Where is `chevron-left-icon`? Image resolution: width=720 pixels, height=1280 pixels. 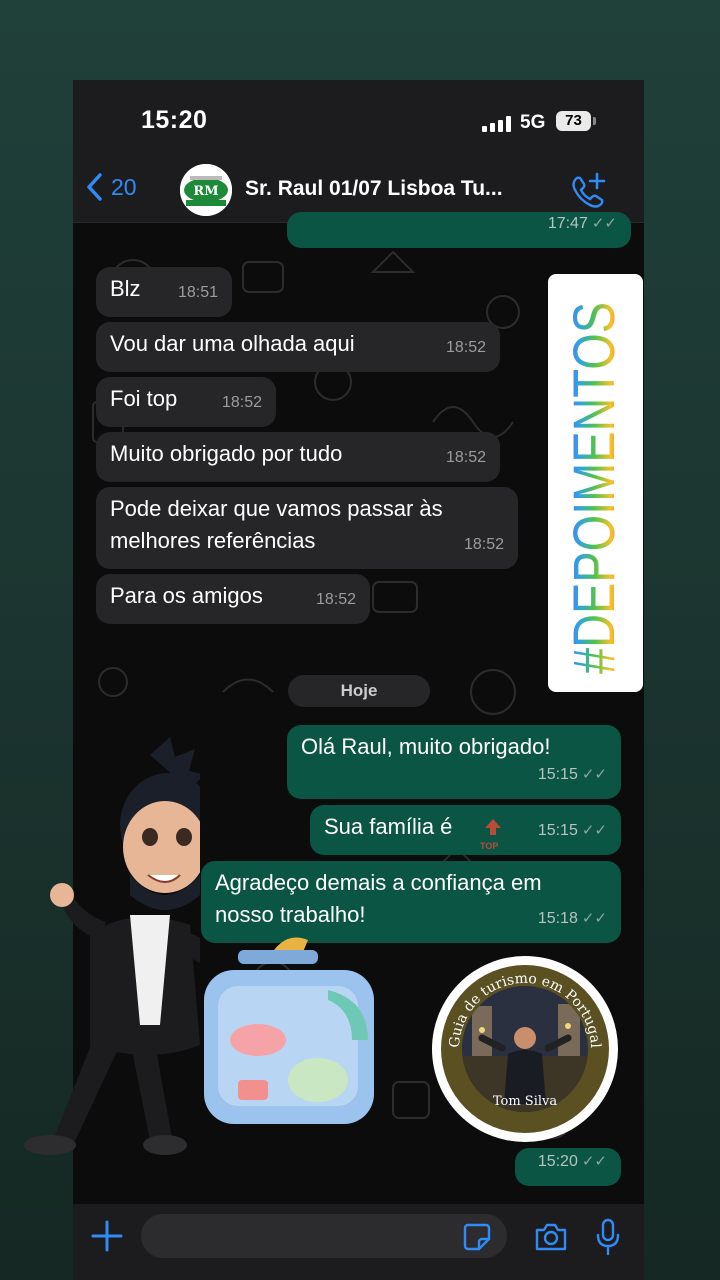 chevron-left-icon is located at coordinates (94, 187).